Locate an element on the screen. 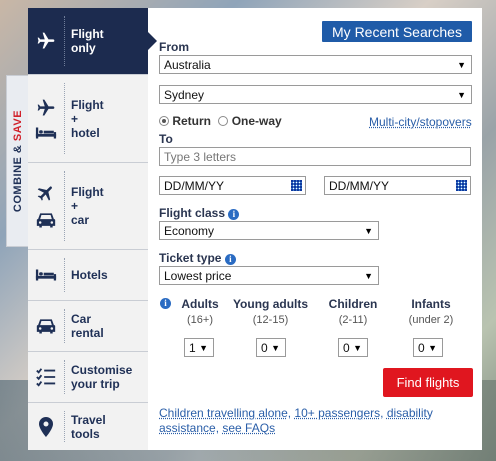 The height and width of the screenshot is (461, 496). to-label: To is located at coordinates (166, 139).